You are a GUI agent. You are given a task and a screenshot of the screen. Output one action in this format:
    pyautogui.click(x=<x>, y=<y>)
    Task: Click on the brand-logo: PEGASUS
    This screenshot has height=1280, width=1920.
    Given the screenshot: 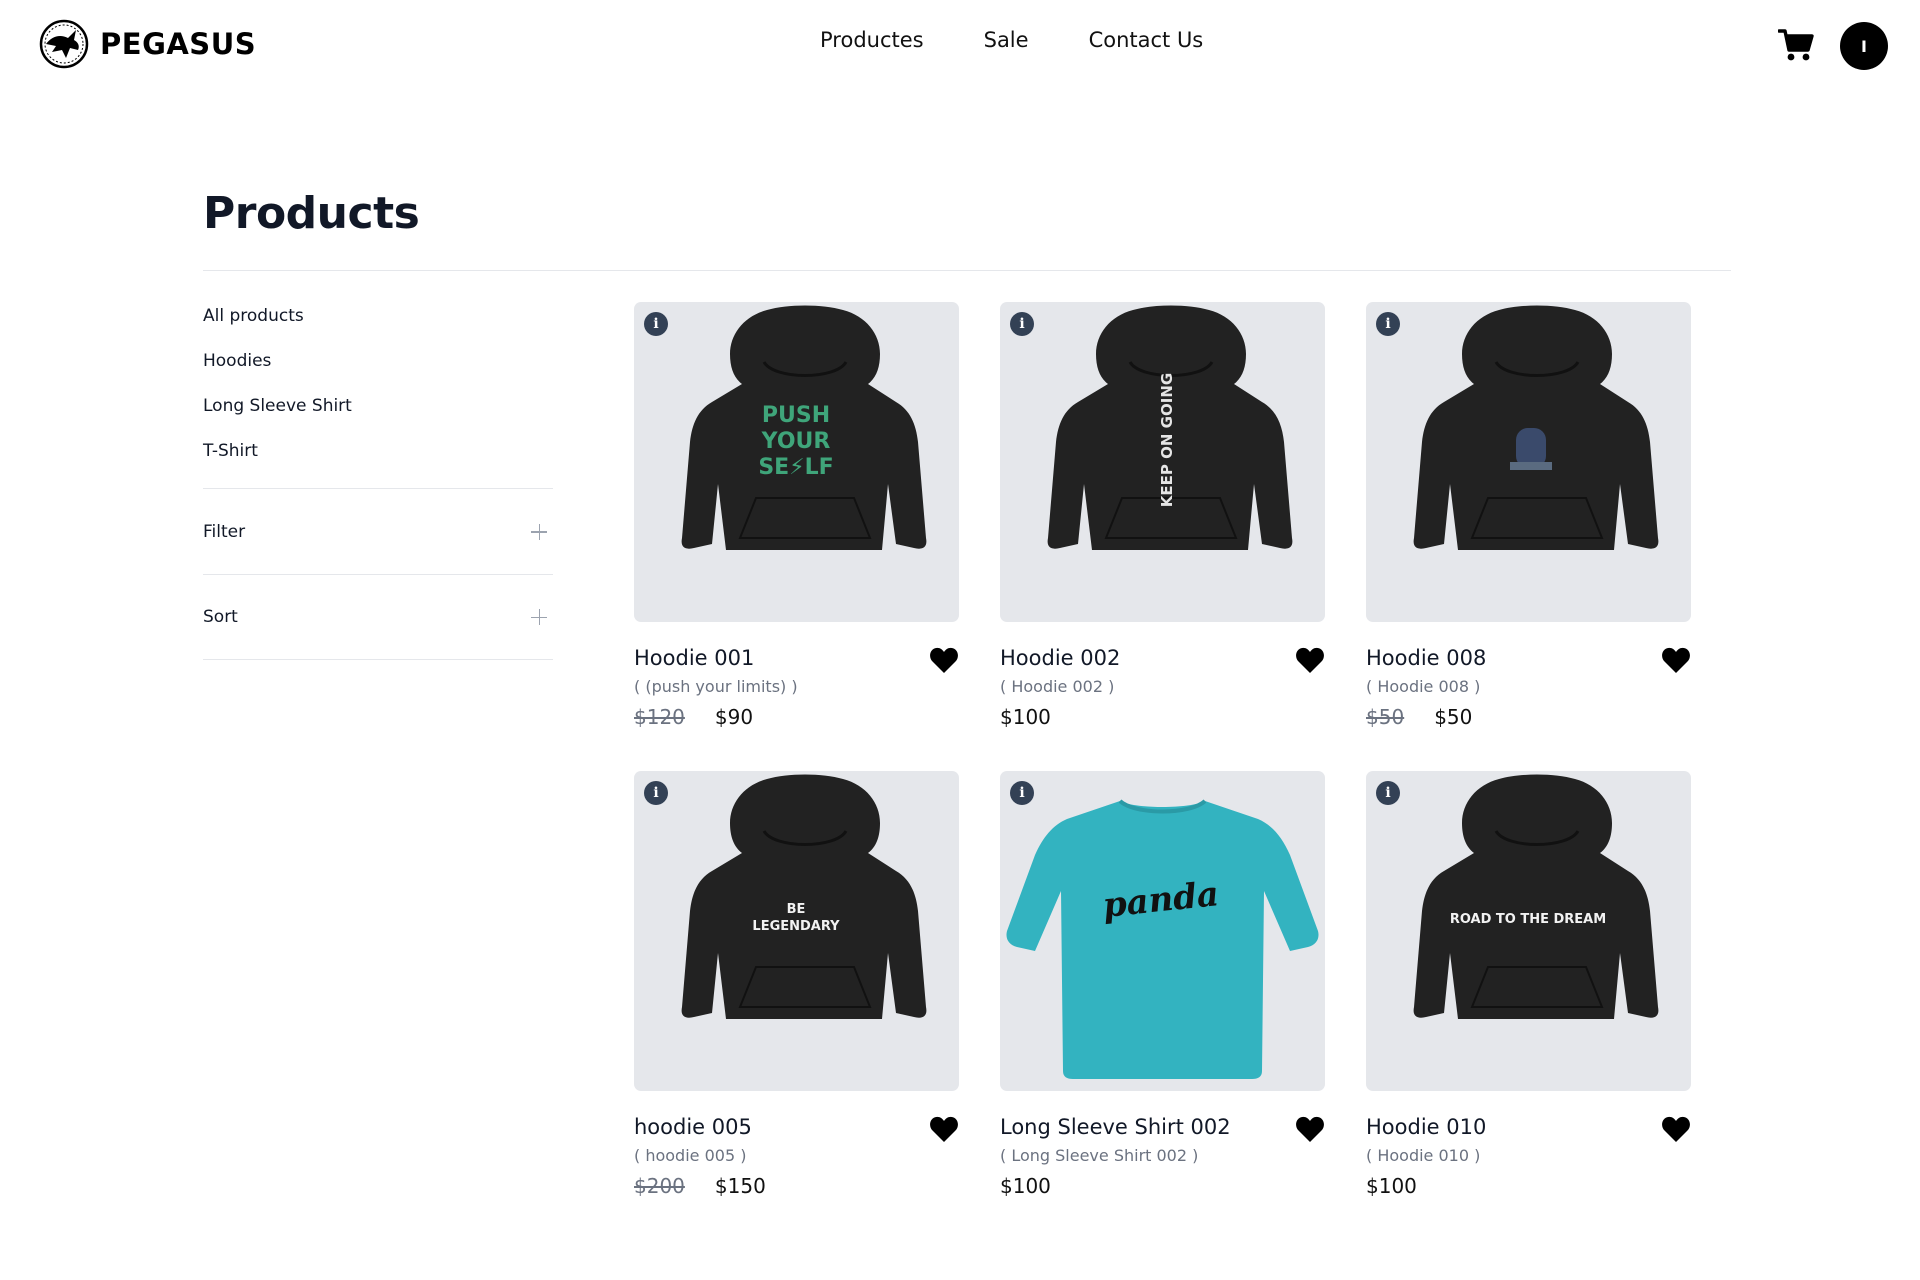 What is the action you would take?
    pyautogui.click(x=147, y=44)
    